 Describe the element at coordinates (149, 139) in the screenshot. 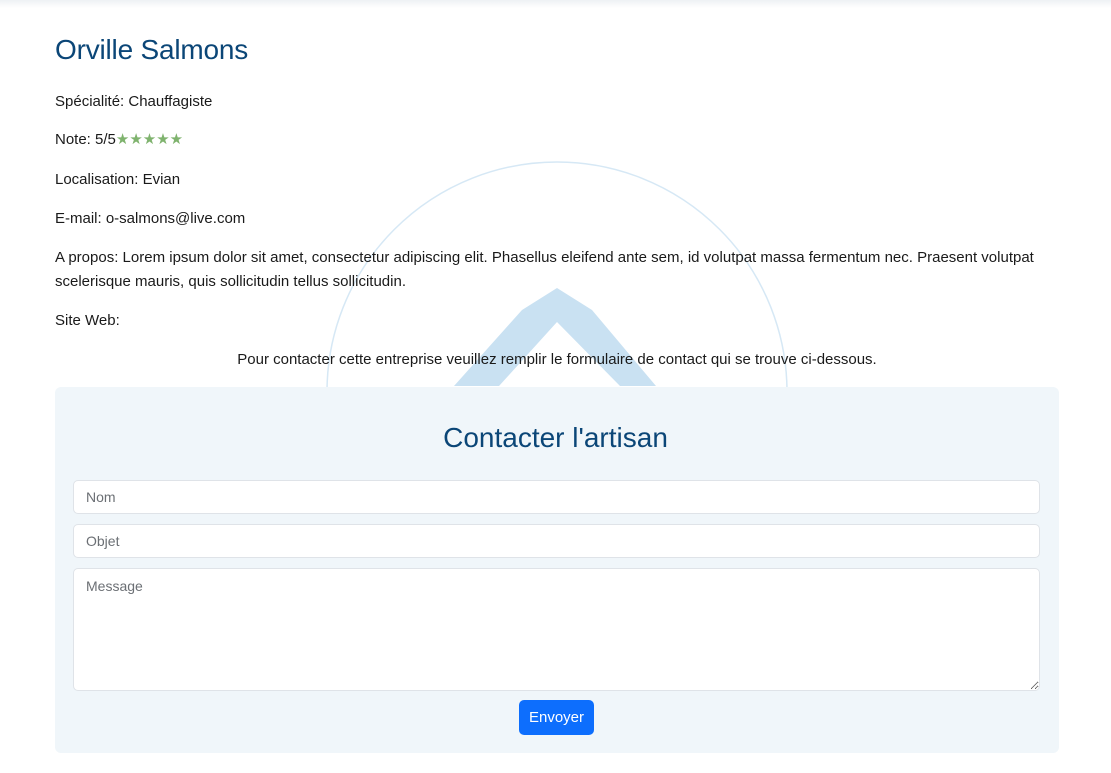

I see `star-rating-icon: ★★★★★` at that location.